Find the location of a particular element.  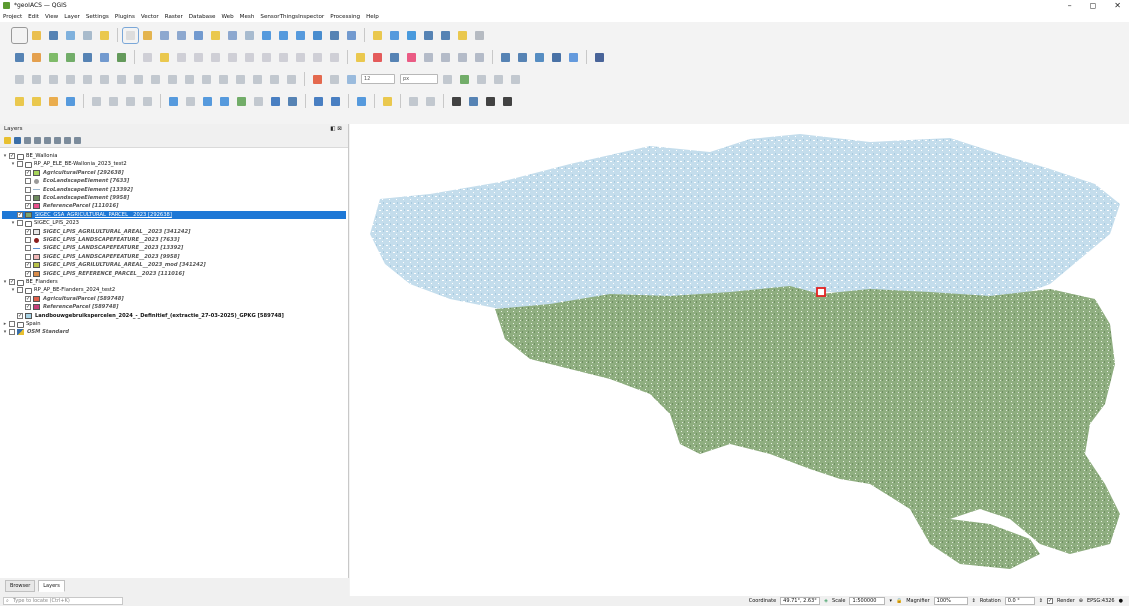

download-icon is located at coordinates (507, 101).